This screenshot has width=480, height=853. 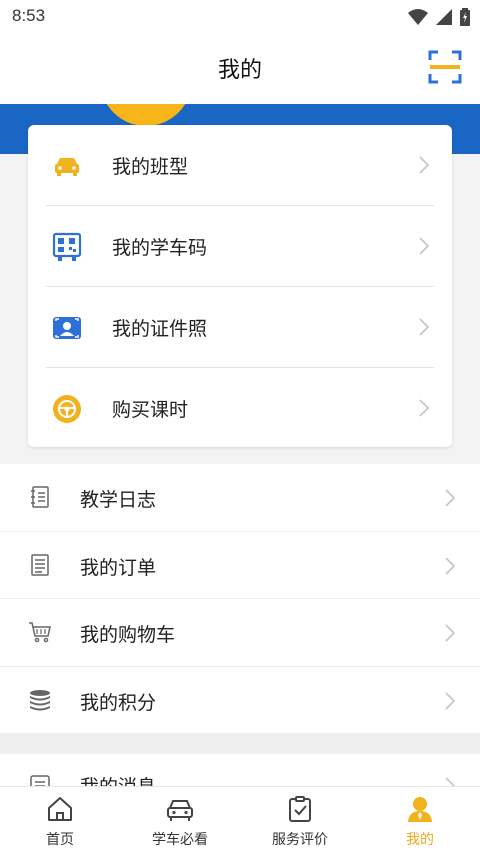 What do you see at coordinates (67, 409) in the screenshot?
I see `steering-wheel-icon` at bounding box center [67, 409].